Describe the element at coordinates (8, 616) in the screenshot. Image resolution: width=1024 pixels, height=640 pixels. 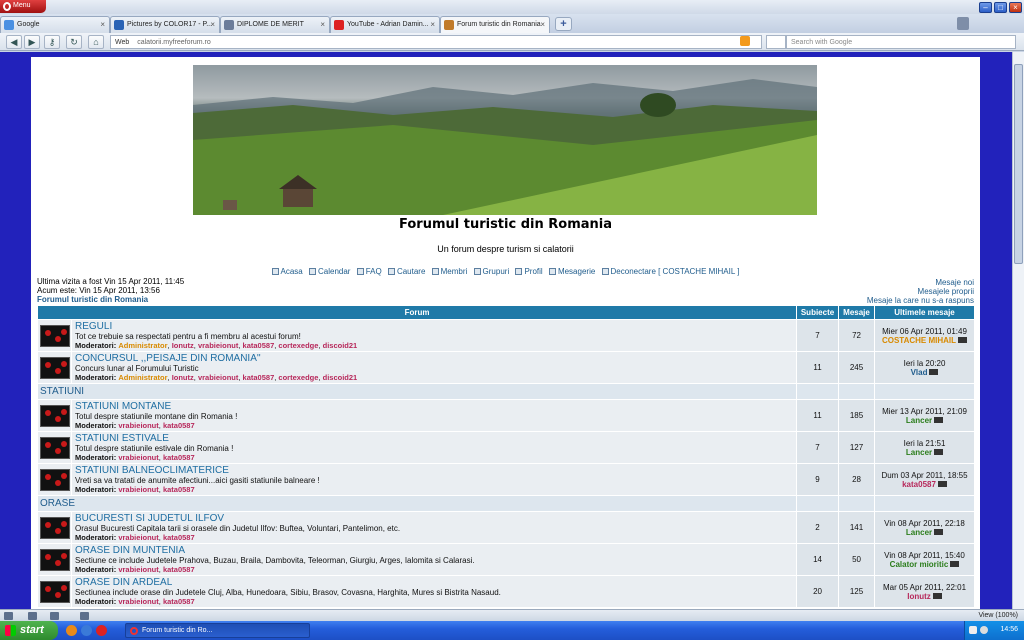
I see `panel-toggle-icon` at that location.